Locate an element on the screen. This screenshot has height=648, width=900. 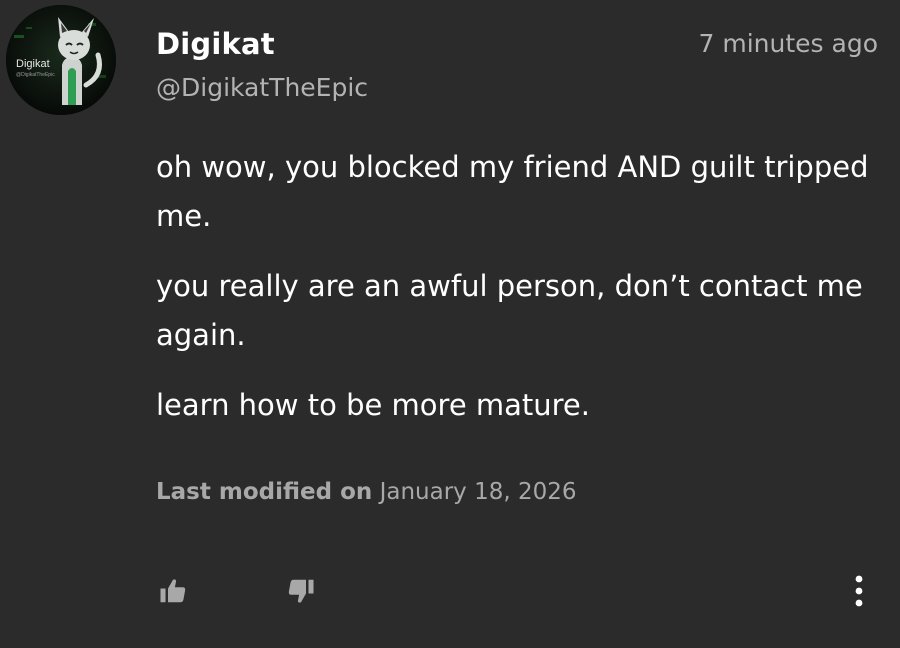
more-vertical-icon is located at coordinates (859, 591).